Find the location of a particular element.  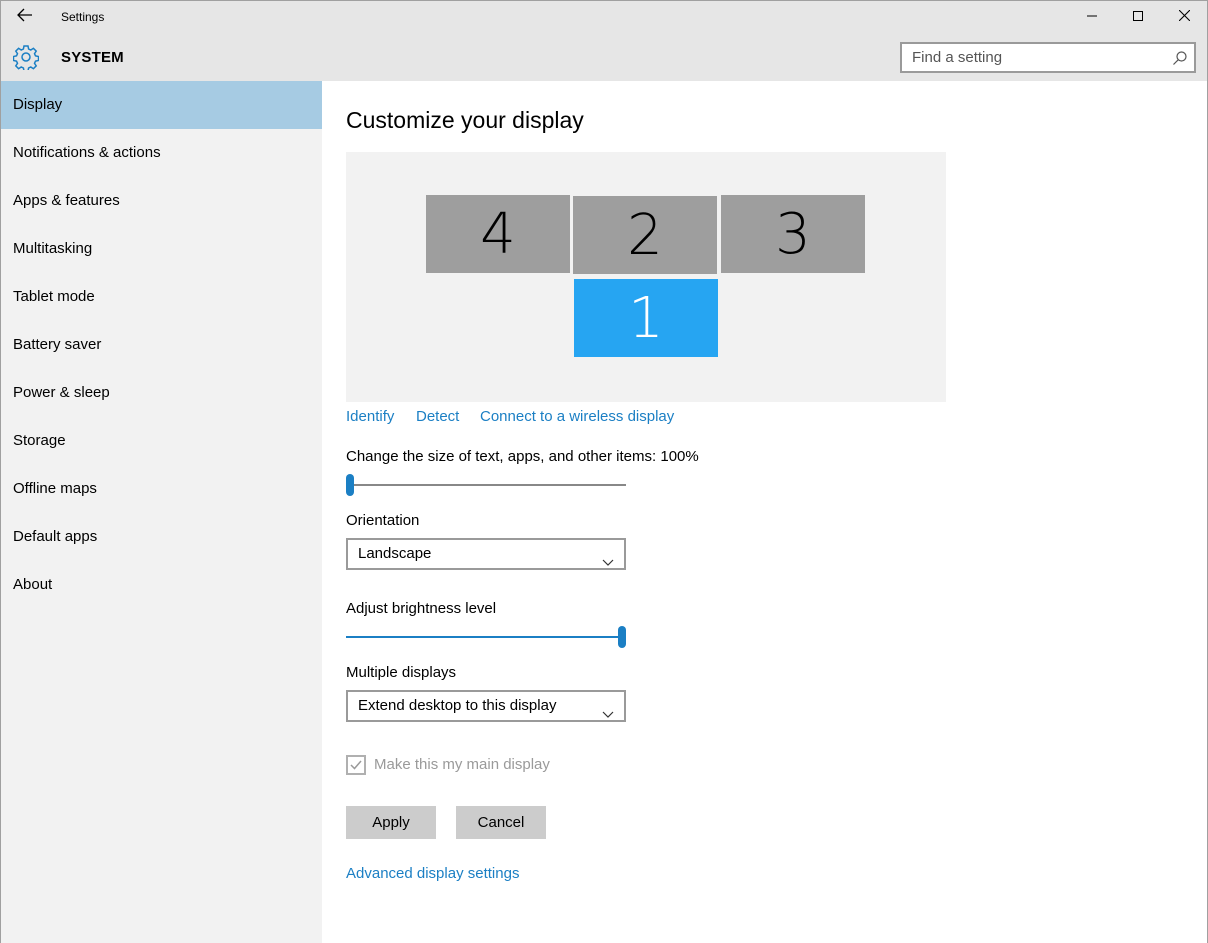

sidebar-item-offline-maps: Offline maps is located at coordinates (161, 489).